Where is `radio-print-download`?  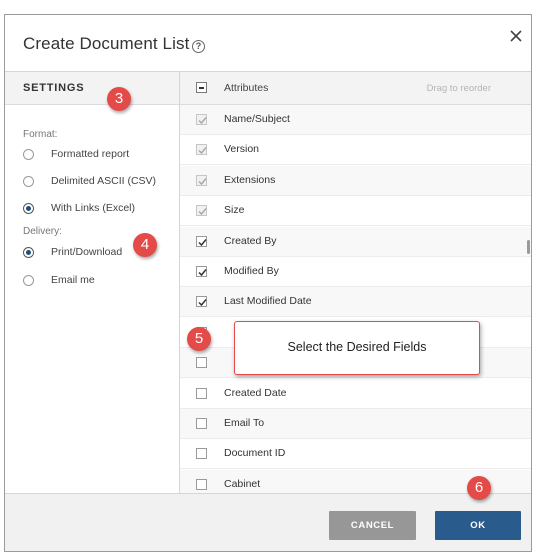 radio-print-download is located at coordinates (28, 252).